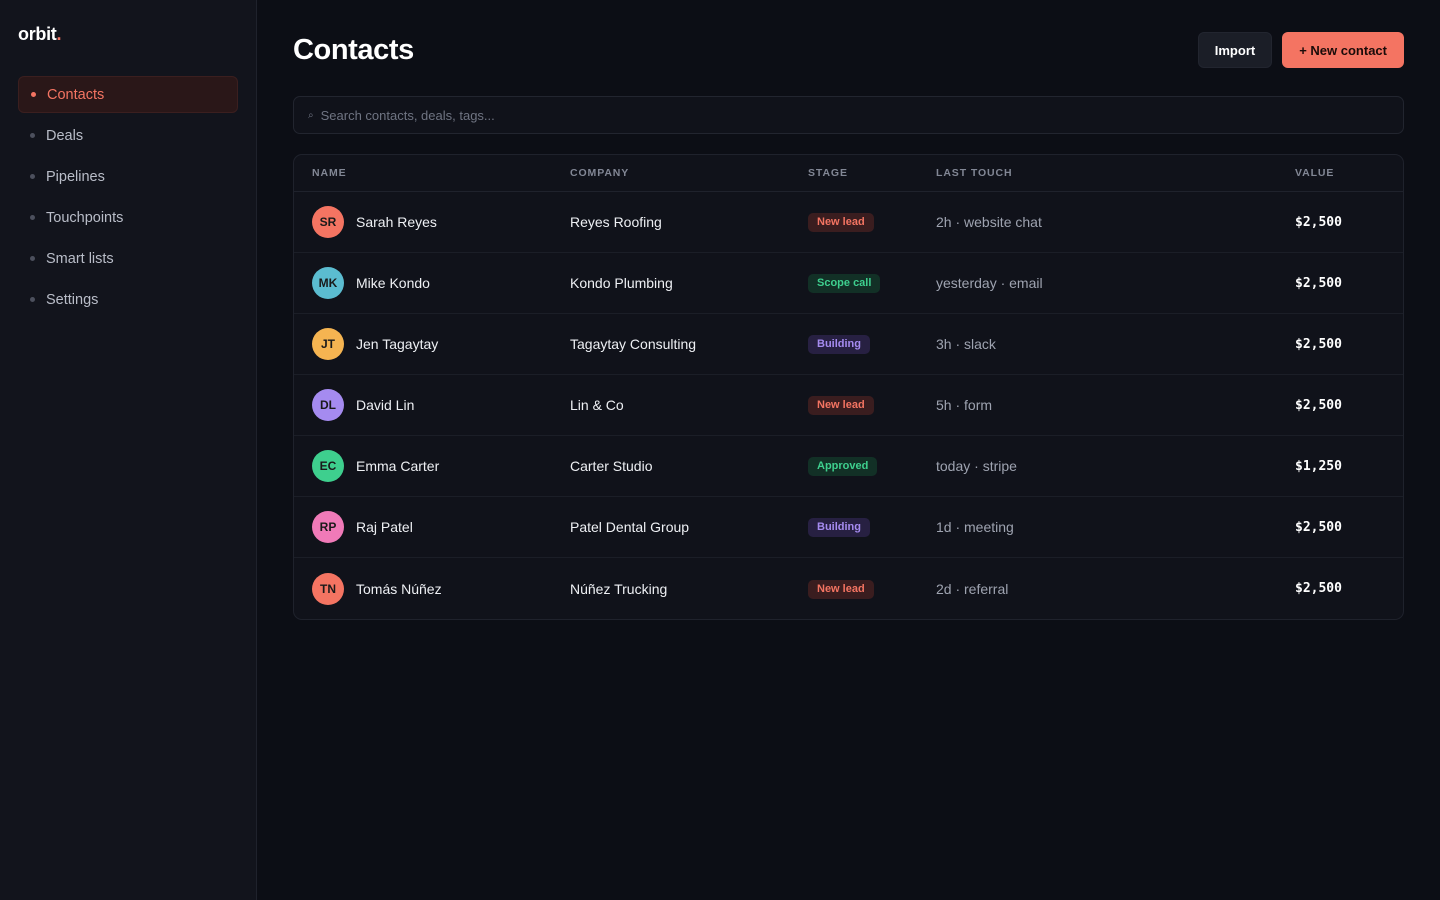 This screenshot has height=900, width=1440. Describe the element at coordinates (328, 283) in the screenshot. I see `avatar: MK` at that location.